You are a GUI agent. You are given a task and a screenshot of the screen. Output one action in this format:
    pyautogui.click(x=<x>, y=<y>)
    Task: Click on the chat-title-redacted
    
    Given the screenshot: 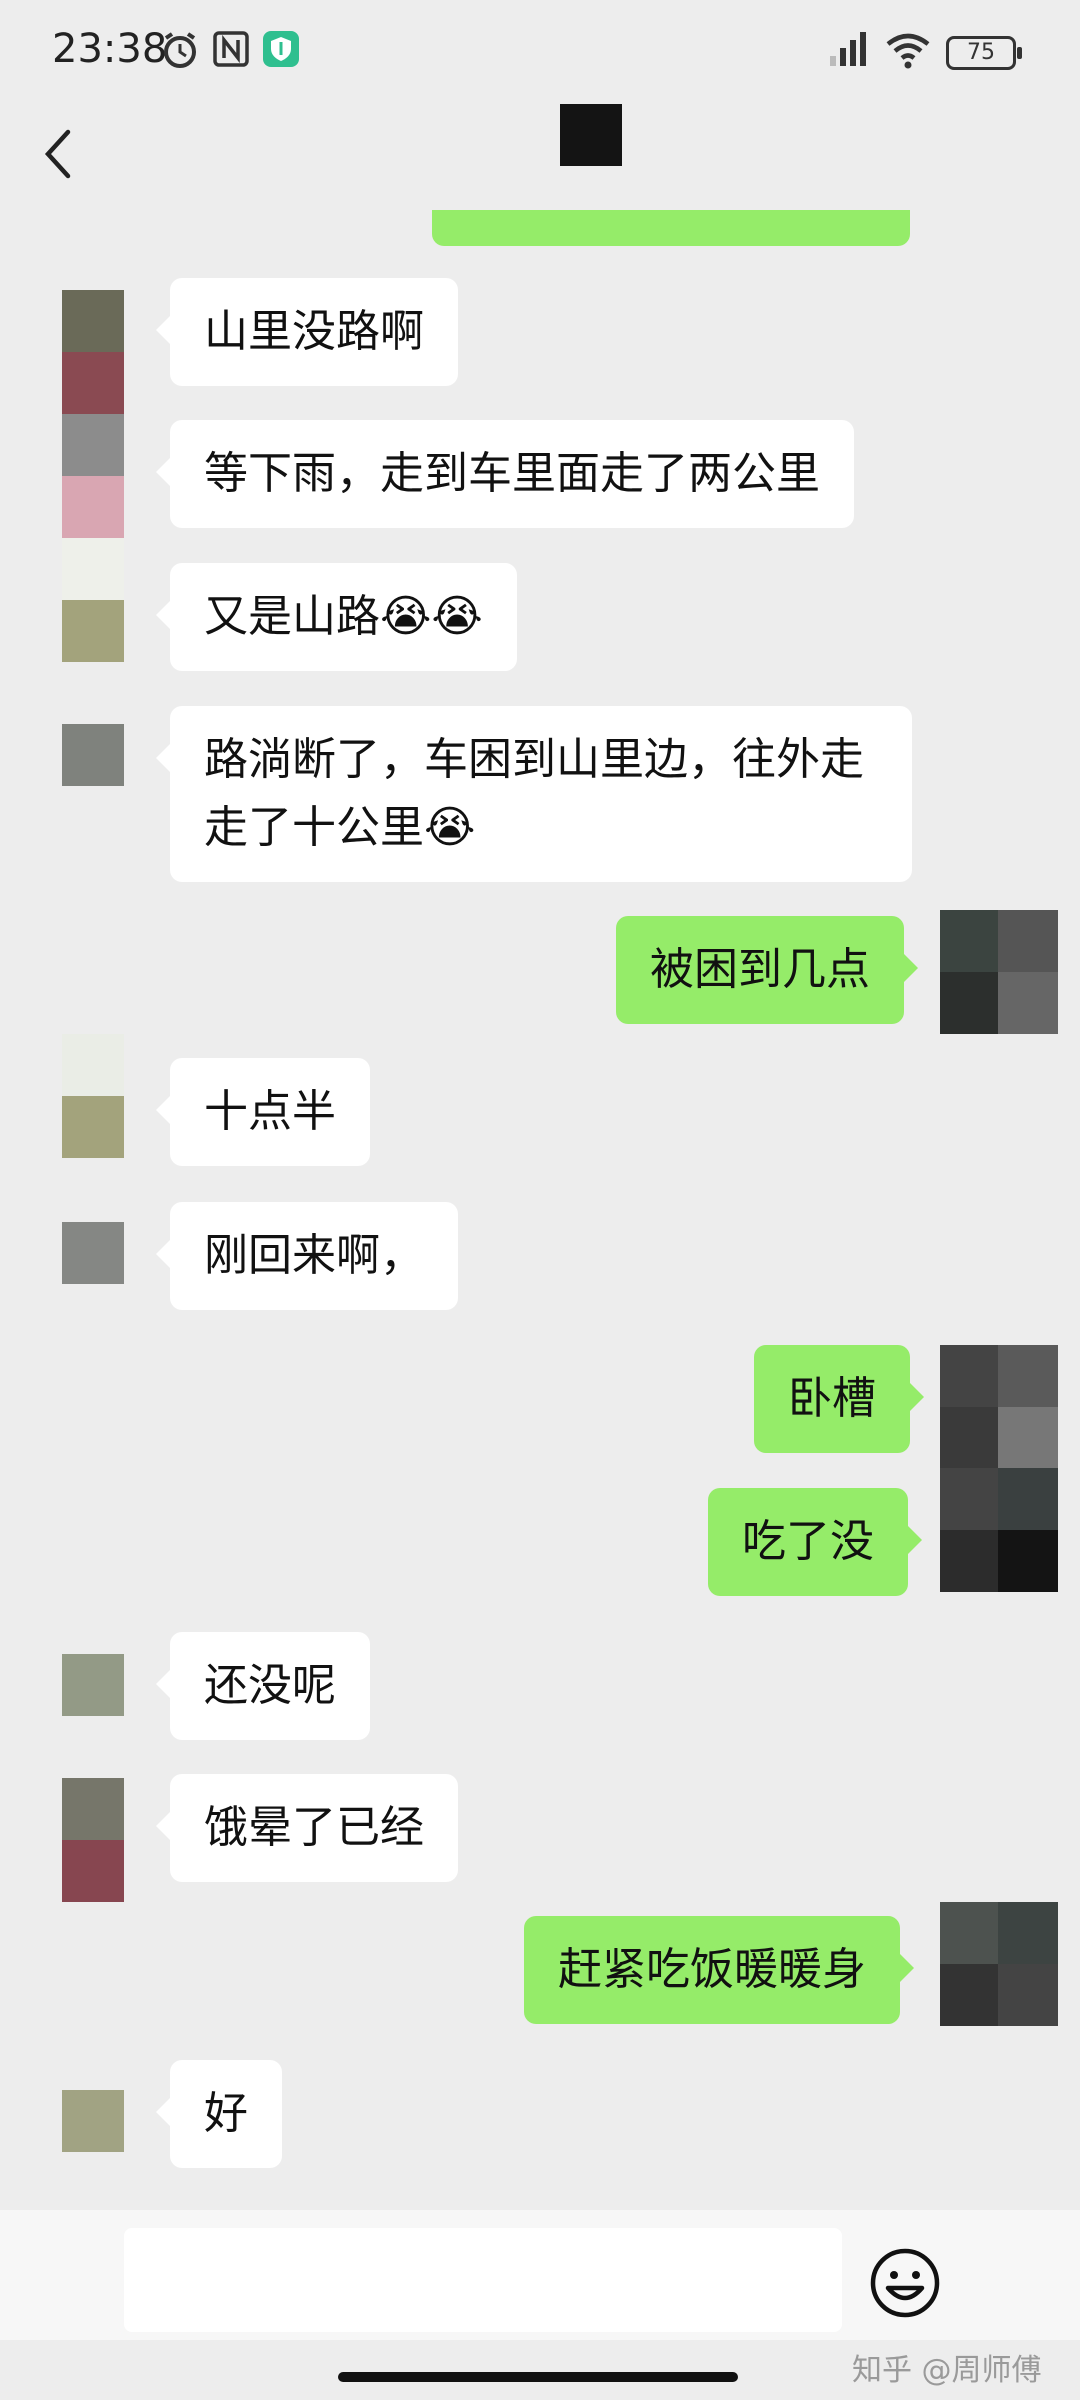 What is the action you would take?
    pyautogui.click(x=591, y=135)
    